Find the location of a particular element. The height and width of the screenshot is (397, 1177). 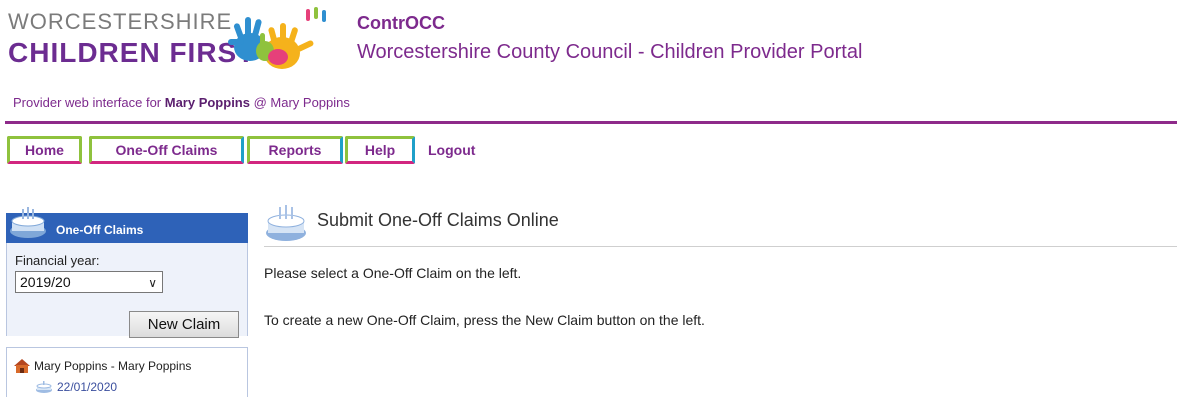

nav-home-button: Home is located at coordinates (44, 150).